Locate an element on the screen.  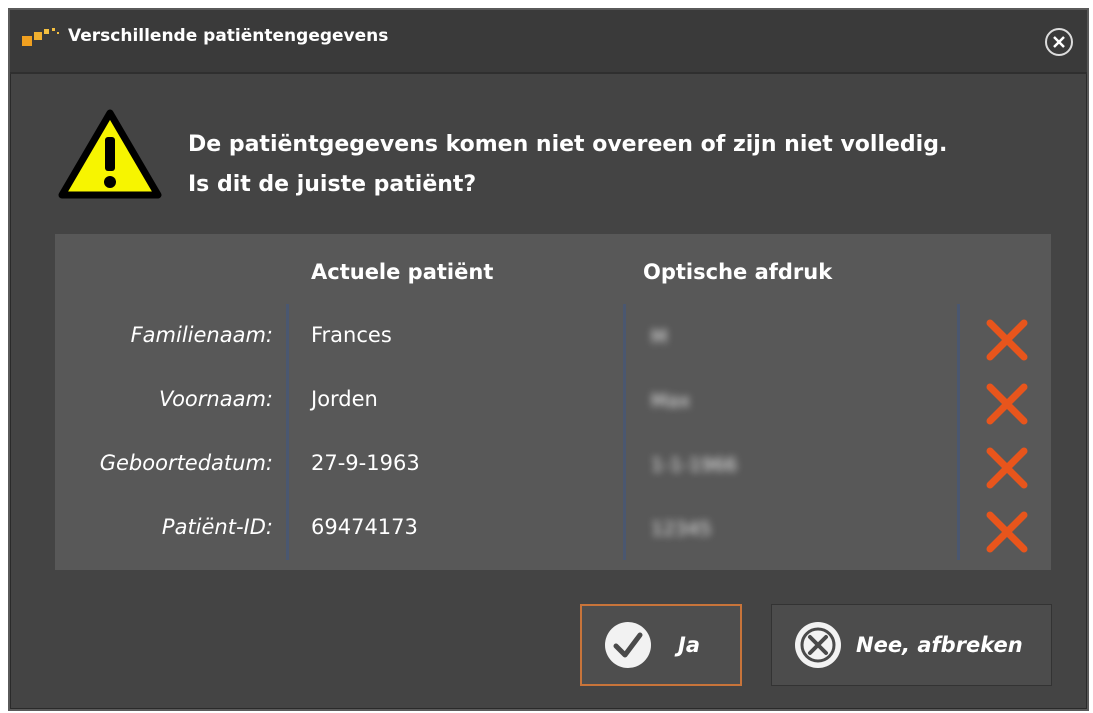
row-label-familienaam: Familienaam: is located at coordinates (201, 335).